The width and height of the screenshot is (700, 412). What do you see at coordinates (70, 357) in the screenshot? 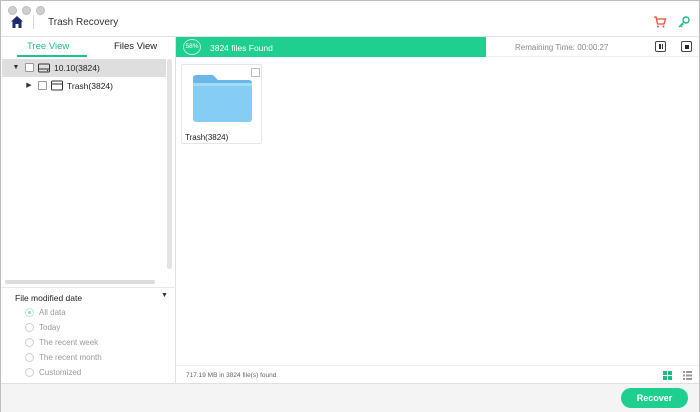
I see `radio-label: The recent month` at bounding box center [70, 357].